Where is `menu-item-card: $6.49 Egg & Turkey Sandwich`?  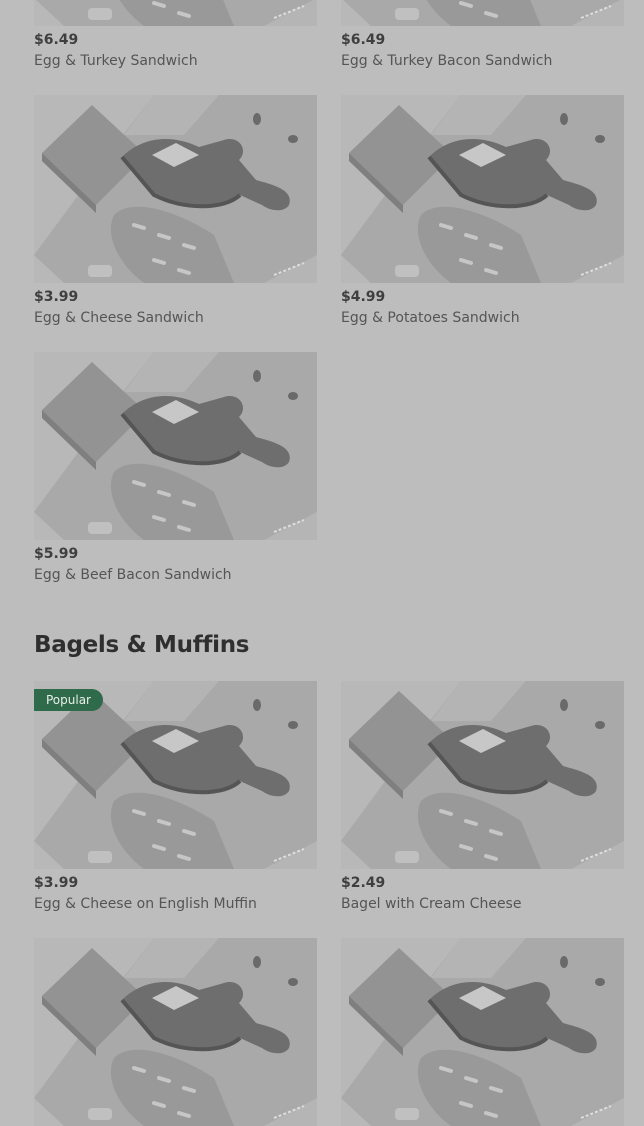 menu-item-card: $6.49 Egg & Turkey Sandwich is located at coordinates (175, 34).